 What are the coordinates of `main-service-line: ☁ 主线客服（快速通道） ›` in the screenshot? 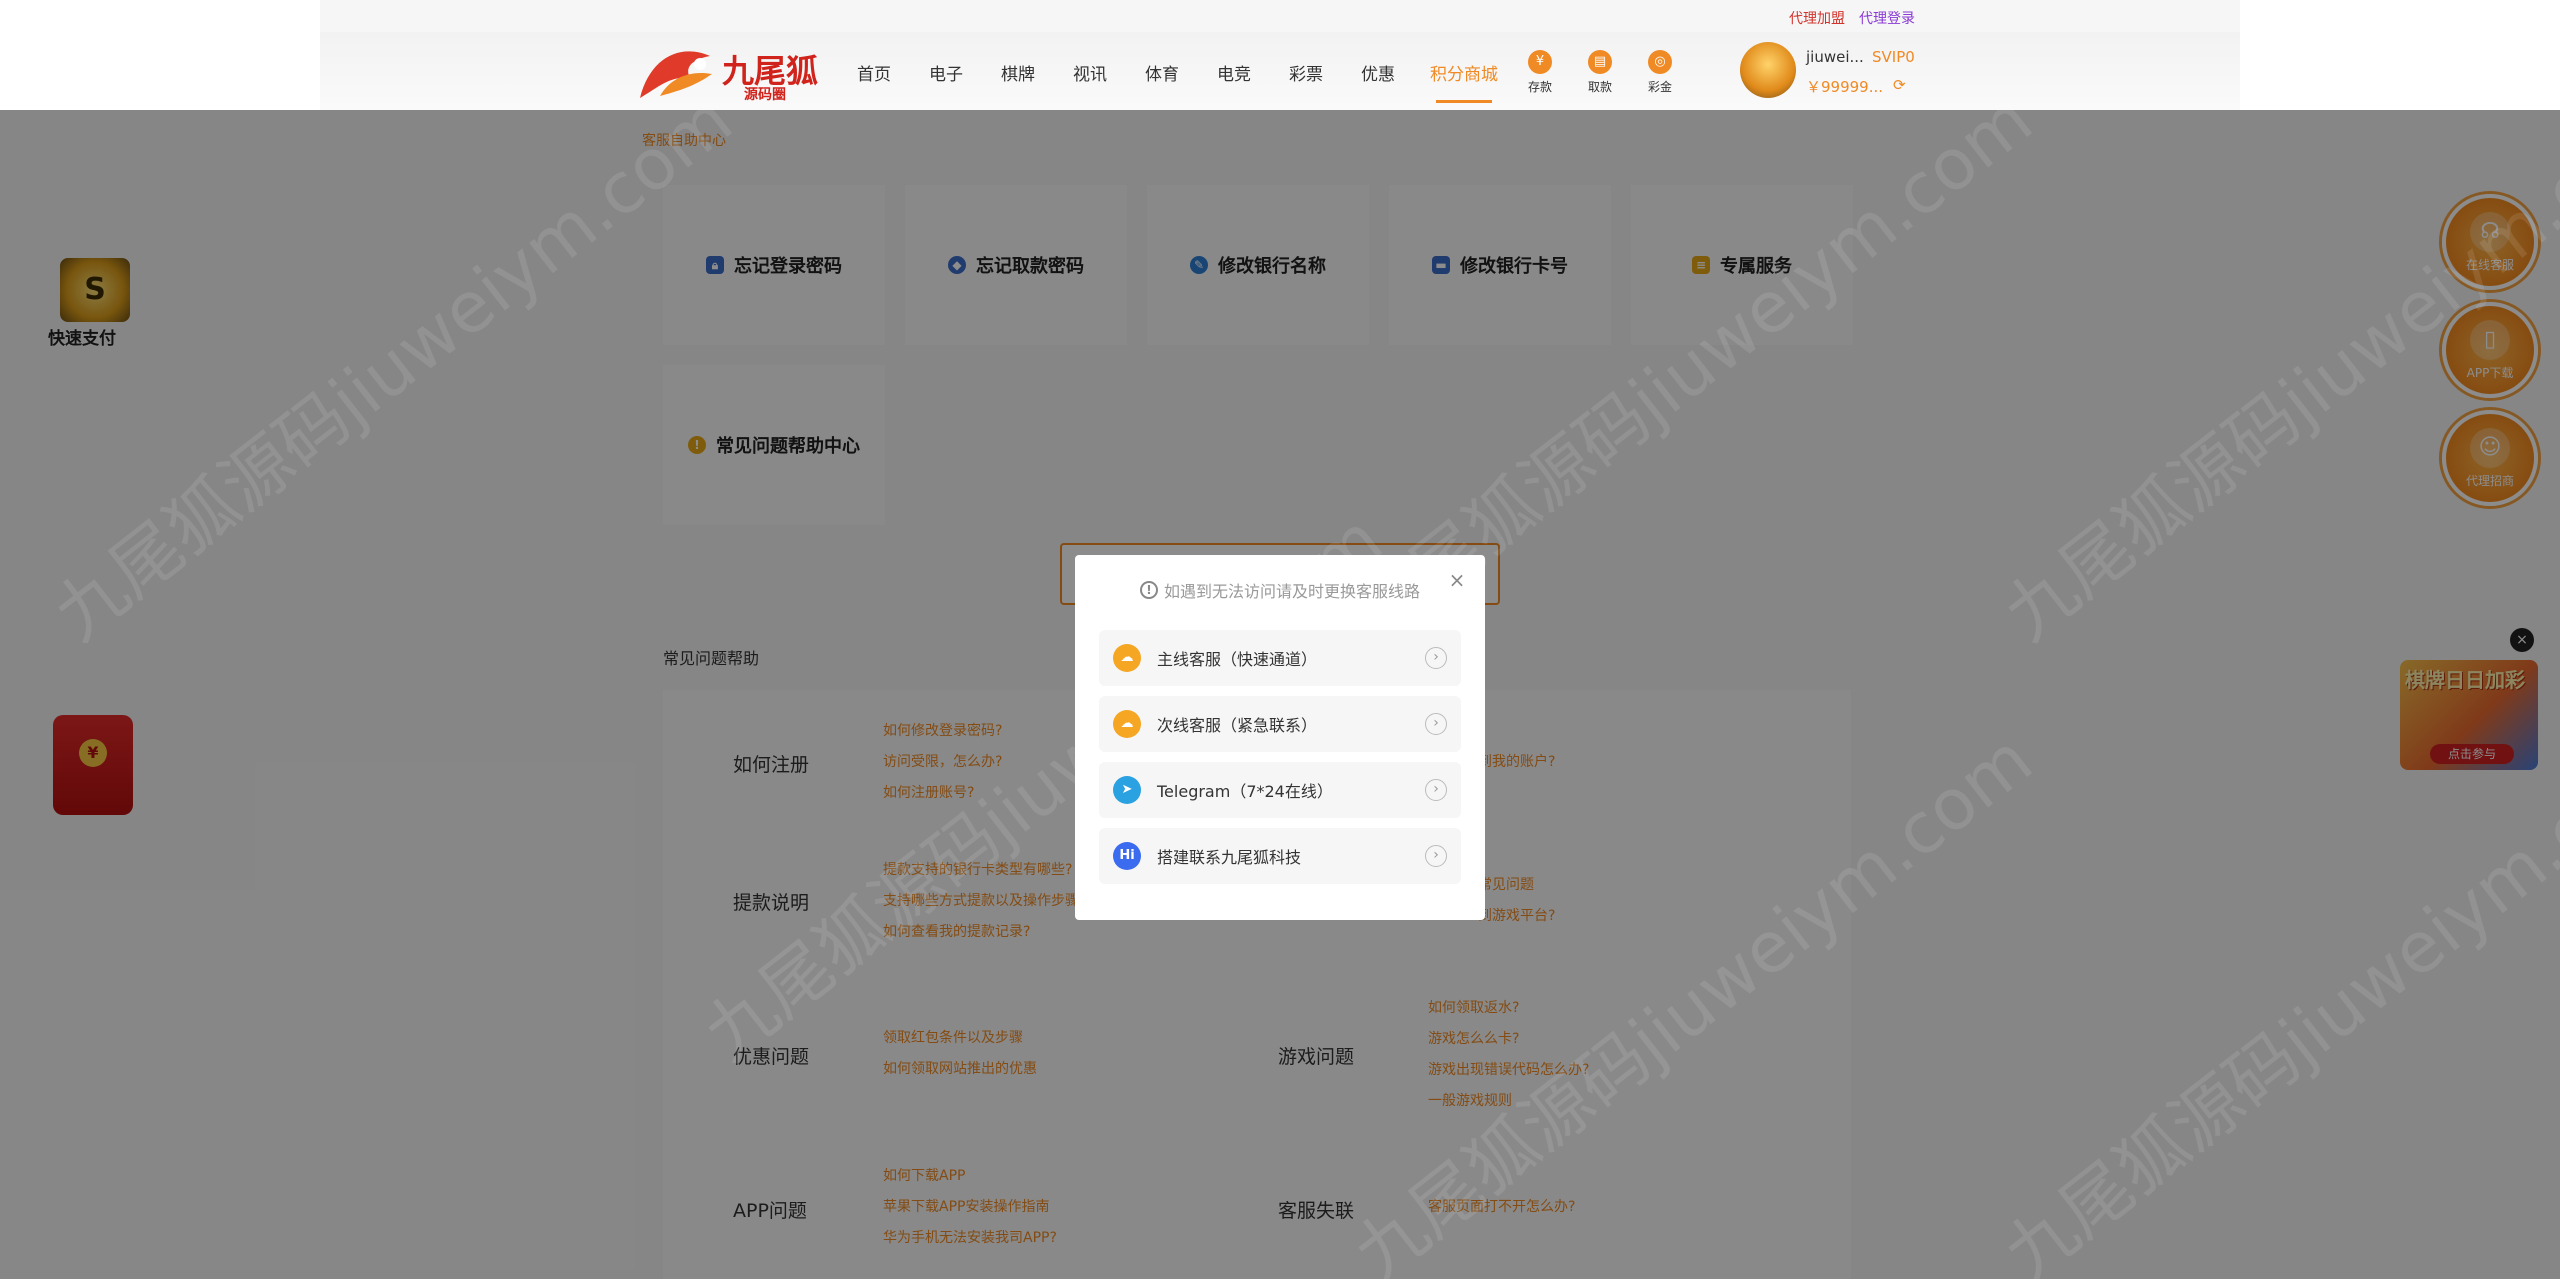 It's located at (1280, 658).